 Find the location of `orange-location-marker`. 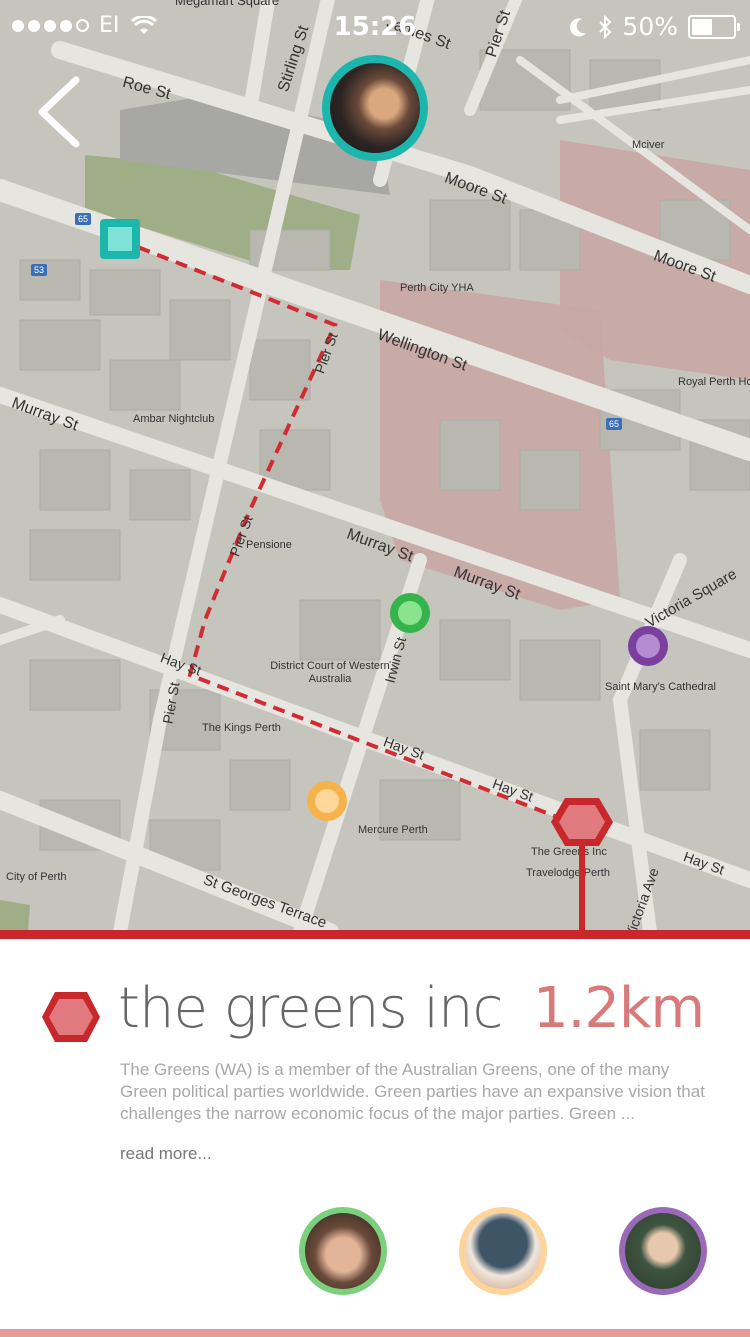

orange-location-marker is located at coordinates (327, 801).